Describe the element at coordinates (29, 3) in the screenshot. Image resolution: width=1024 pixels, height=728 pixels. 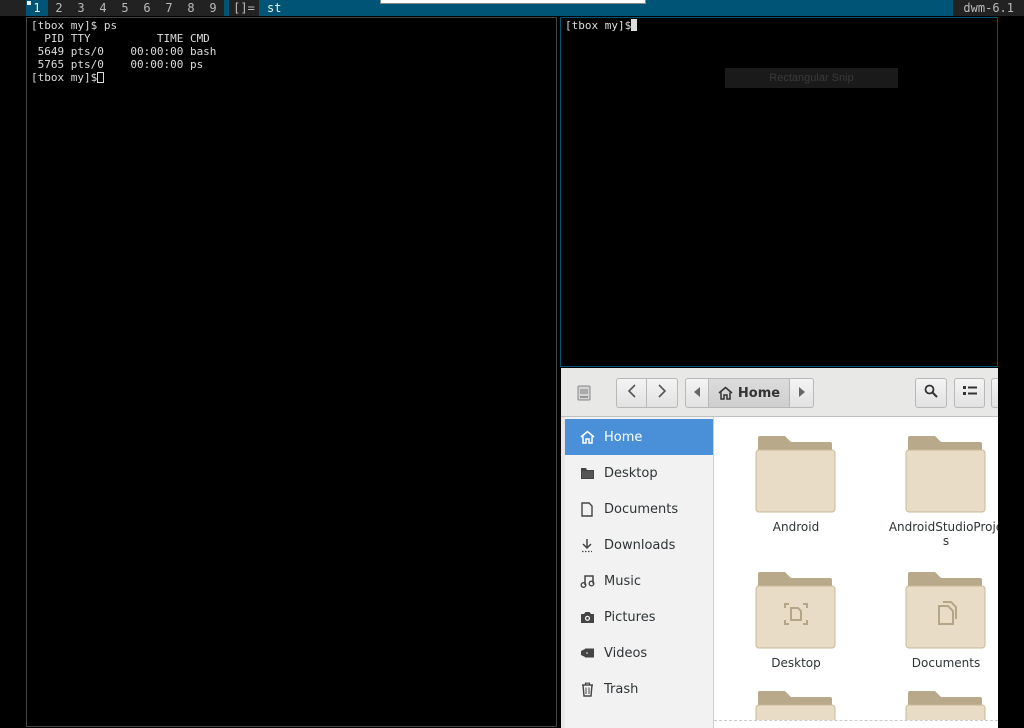
I see `tag-occupied-indicator` at that location.